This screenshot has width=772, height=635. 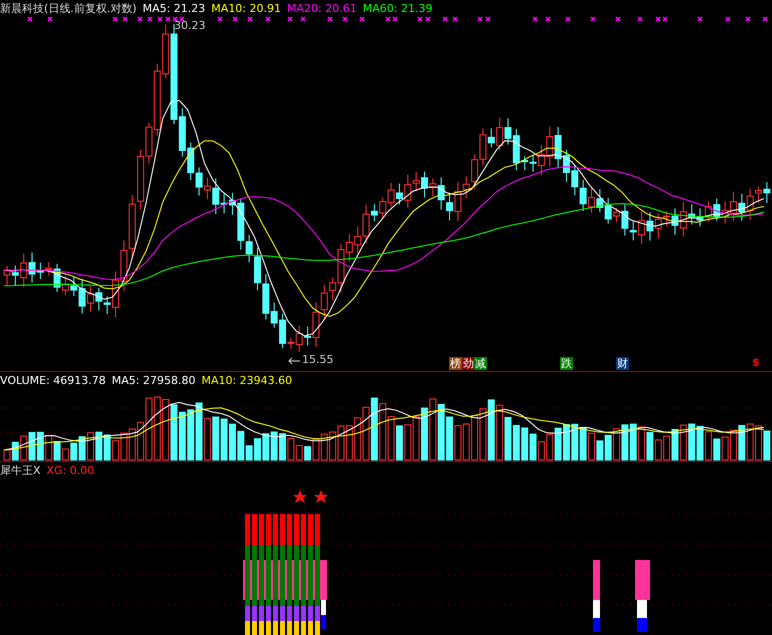 What do you see at coordinates (70, 470) in the screenshot?
I see `signal-value: XG: 0.00` at bounding box center [70, 470].